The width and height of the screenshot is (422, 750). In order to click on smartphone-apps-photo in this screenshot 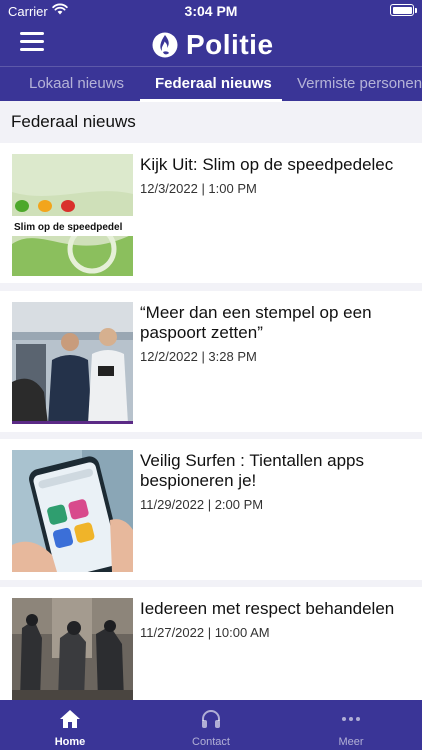, I will do `click(72, 511)`.